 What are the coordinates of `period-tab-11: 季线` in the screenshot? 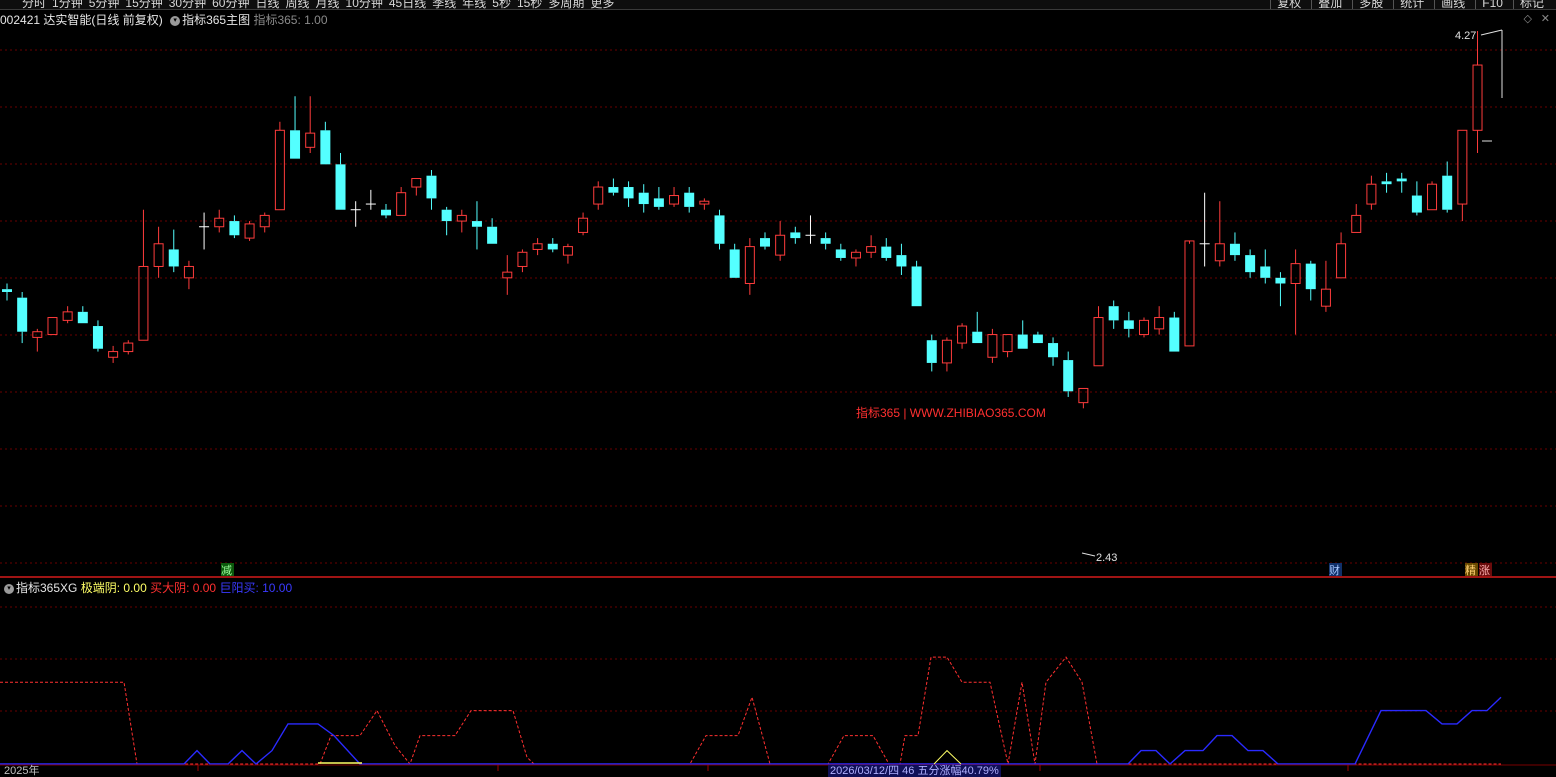 It's located at (444, 4).